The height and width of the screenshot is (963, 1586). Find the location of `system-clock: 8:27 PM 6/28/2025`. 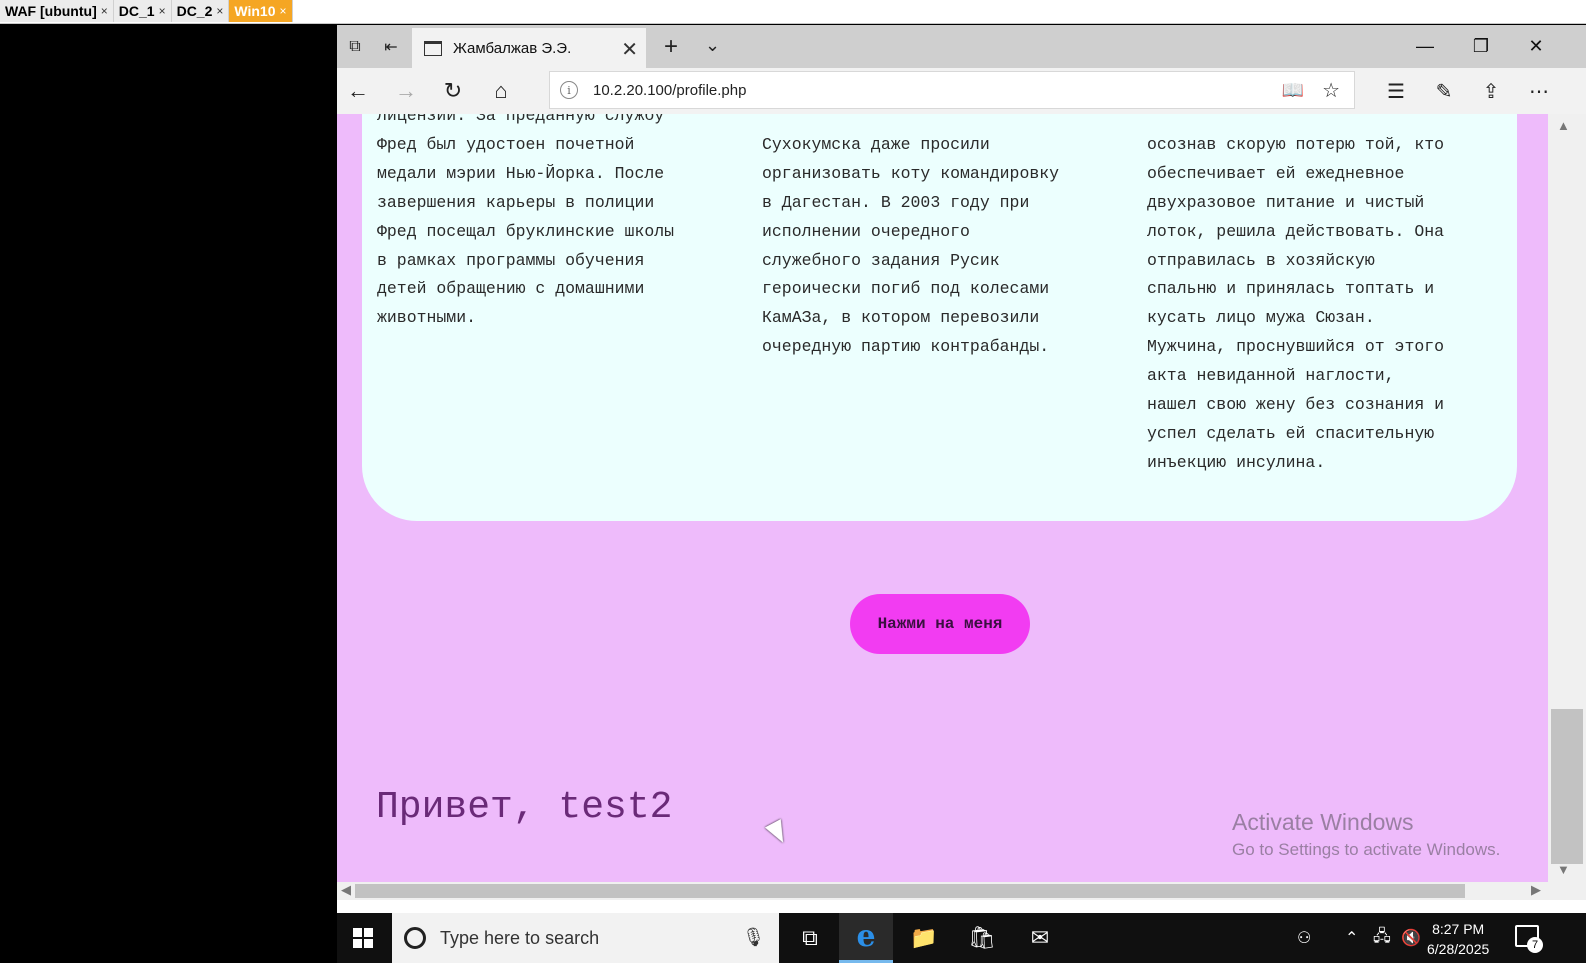

system-clock: 8:27 PM 6/28/2025 is located at coordinates (1458, 939).